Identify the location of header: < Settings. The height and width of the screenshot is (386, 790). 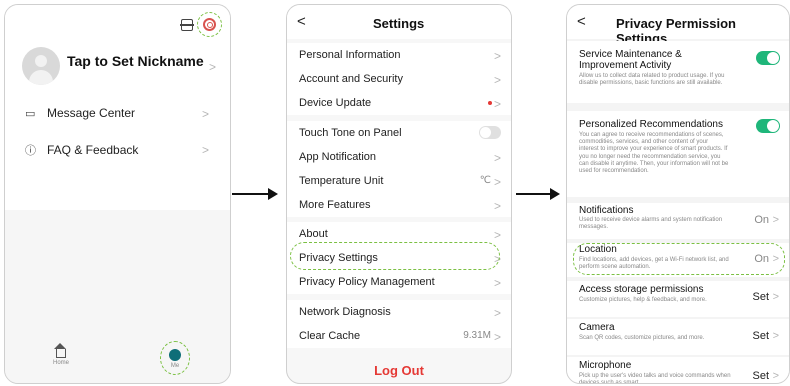
(399, 22).